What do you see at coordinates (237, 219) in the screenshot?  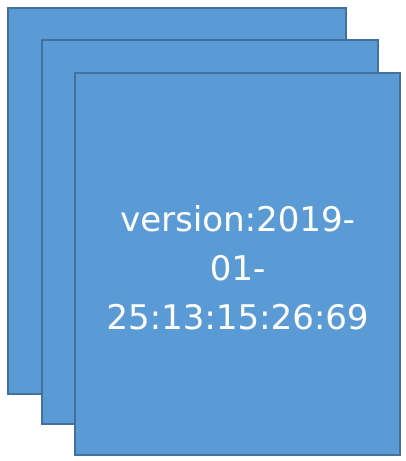 I see `version-label-line-1: version:2019-` at bounding box center [237, 219].